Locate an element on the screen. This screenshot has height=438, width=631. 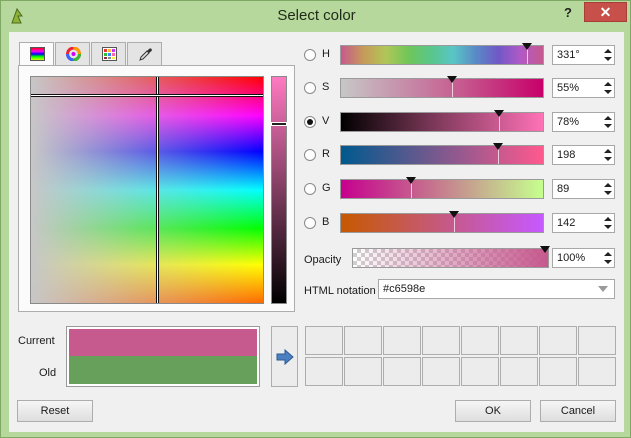
spinbox-value: 89 is located at coordinates (563, 189).